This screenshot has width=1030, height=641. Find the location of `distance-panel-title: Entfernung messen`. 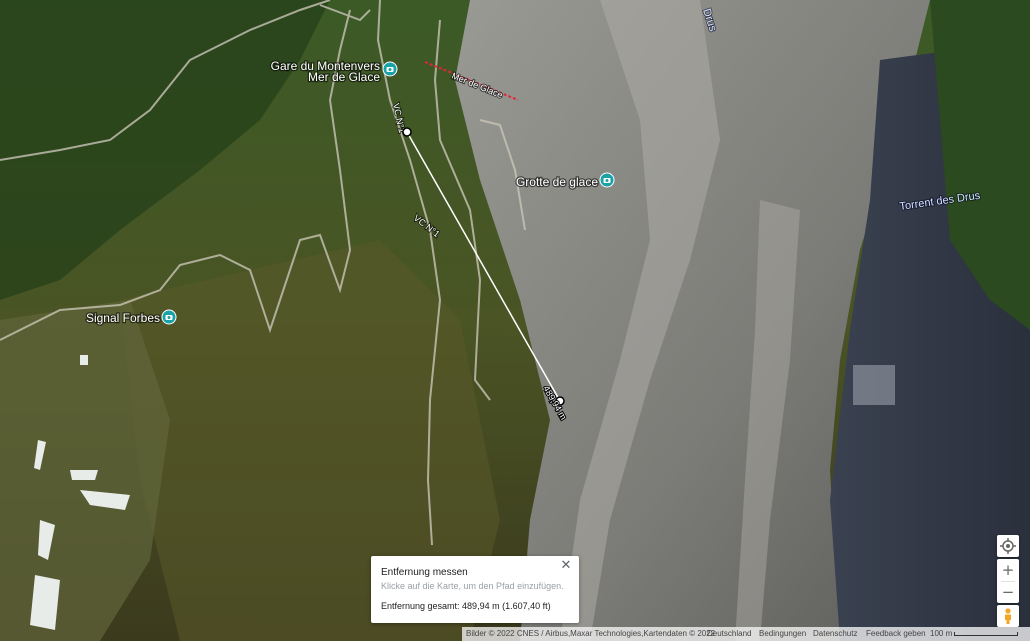

distance-panel-title: Entfernung messen is located at coordinates (424, 572).